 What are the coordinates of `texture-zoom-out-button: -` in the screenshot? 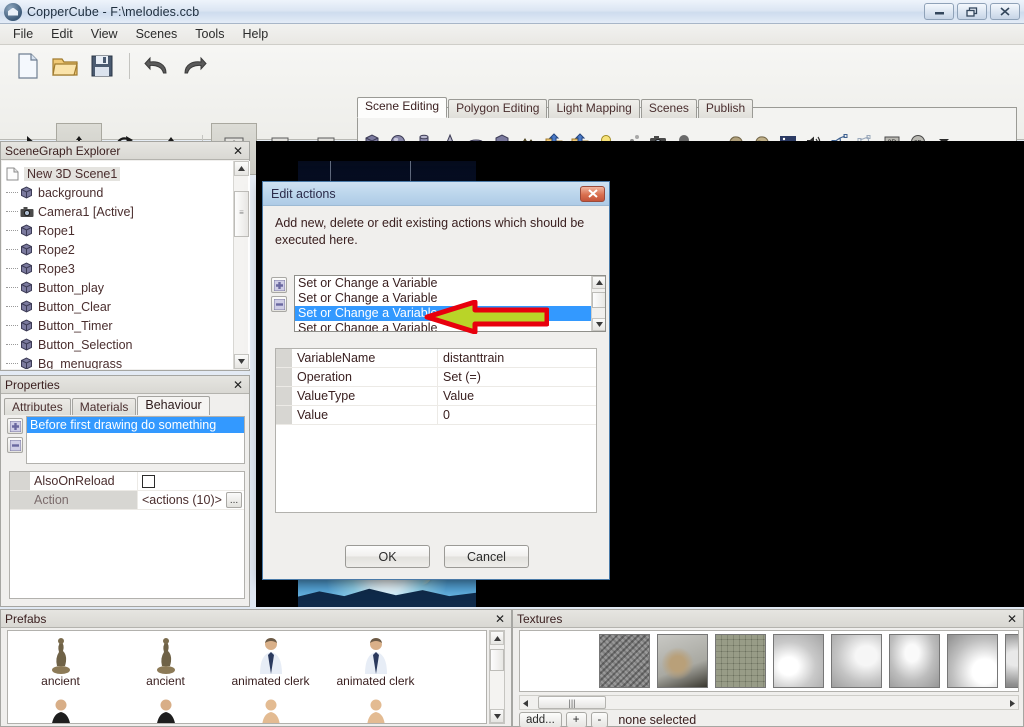 It's located at (599, 719).